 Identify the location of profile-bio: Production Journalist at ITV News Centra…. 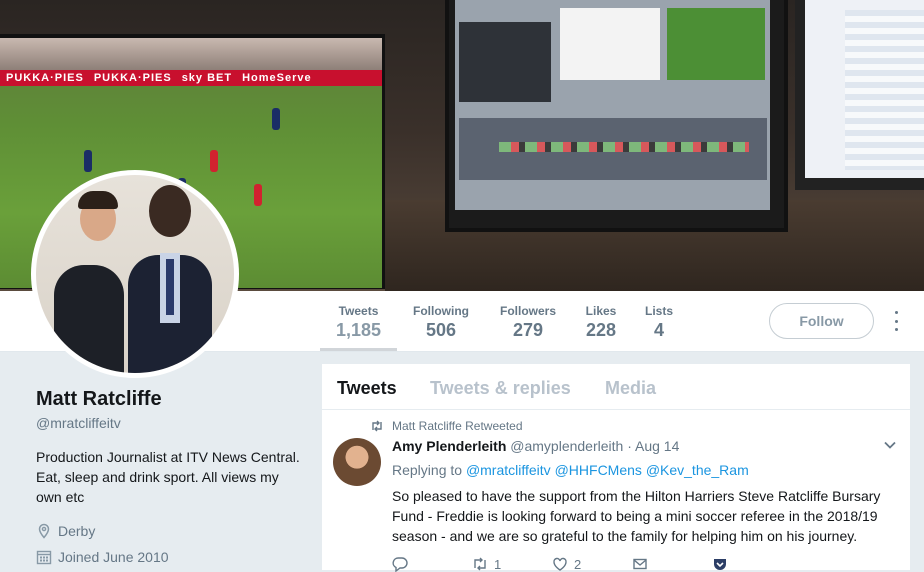
(168, 477).